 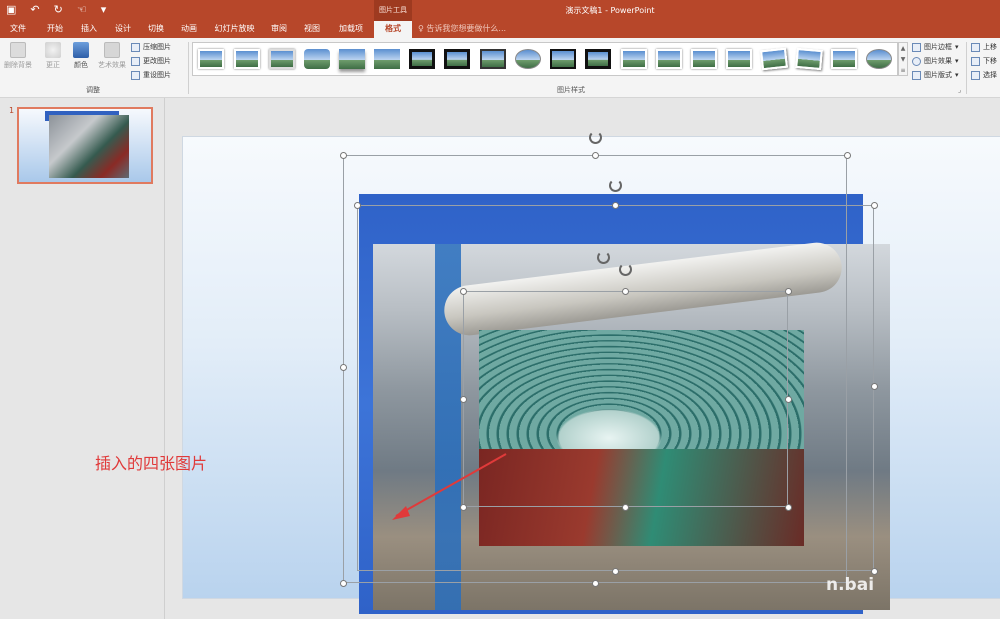 What do you see at coordinates (89, 29) in the screenshot?
I see `tab-insert: 插入` at bounding box center [89, 29].